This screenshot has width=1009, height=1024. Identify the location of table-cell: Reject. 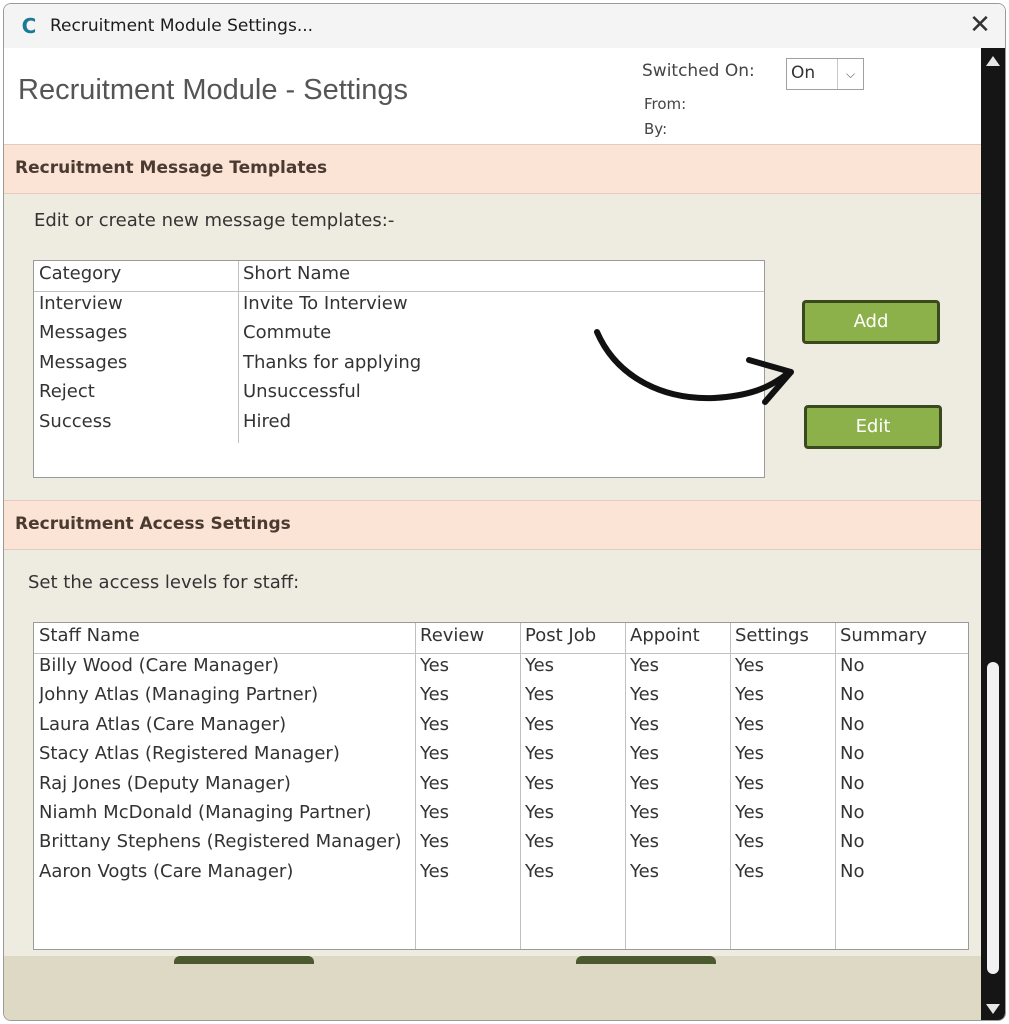
(137, 391).